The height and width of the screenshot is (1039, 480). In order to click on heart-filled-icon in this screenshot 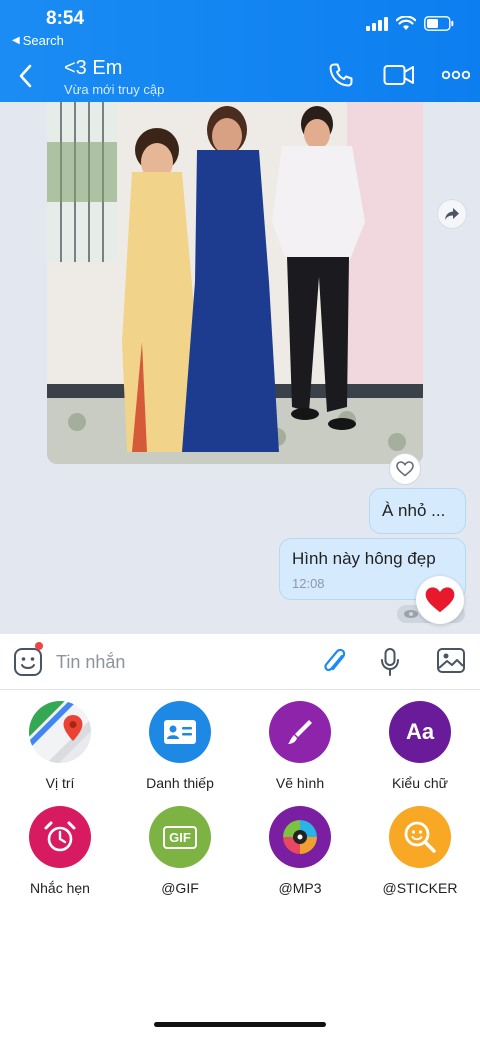, I will do `click(440, 600)`.